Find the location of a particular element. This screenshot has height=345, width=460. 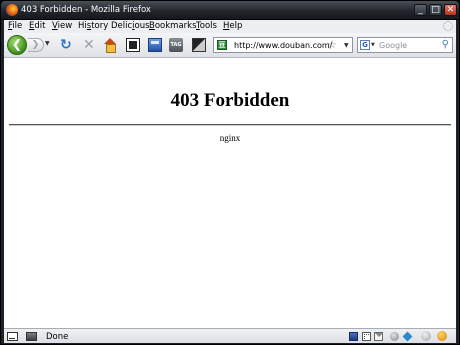

addon-diamond-icon is located at coordinates (407, 336).